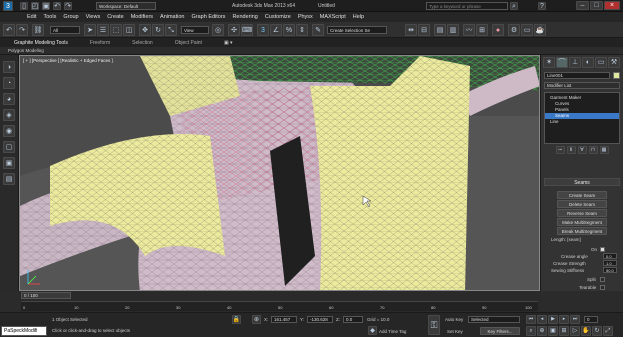  I want to click on tab-object-paint: Object Paint, so click(188, 43).